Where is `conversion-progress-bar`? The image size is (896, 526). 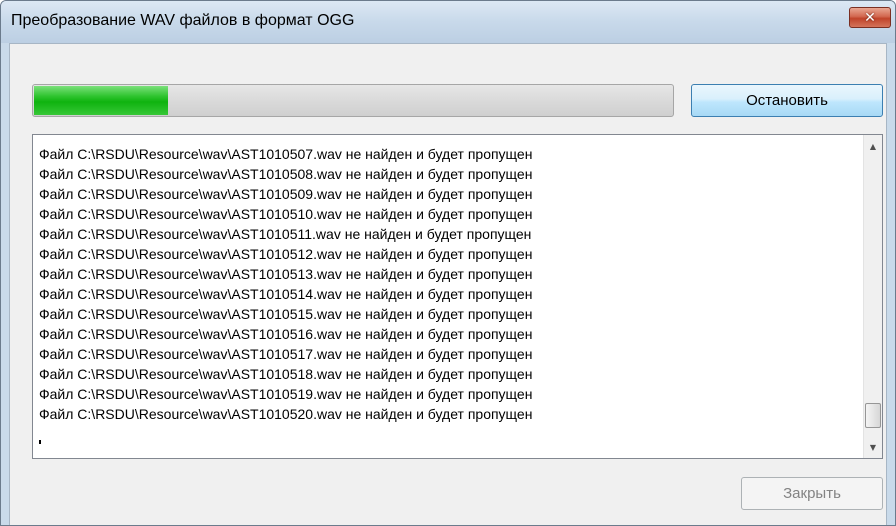
conversion-progress-bar is located at coordinates (353, 100).